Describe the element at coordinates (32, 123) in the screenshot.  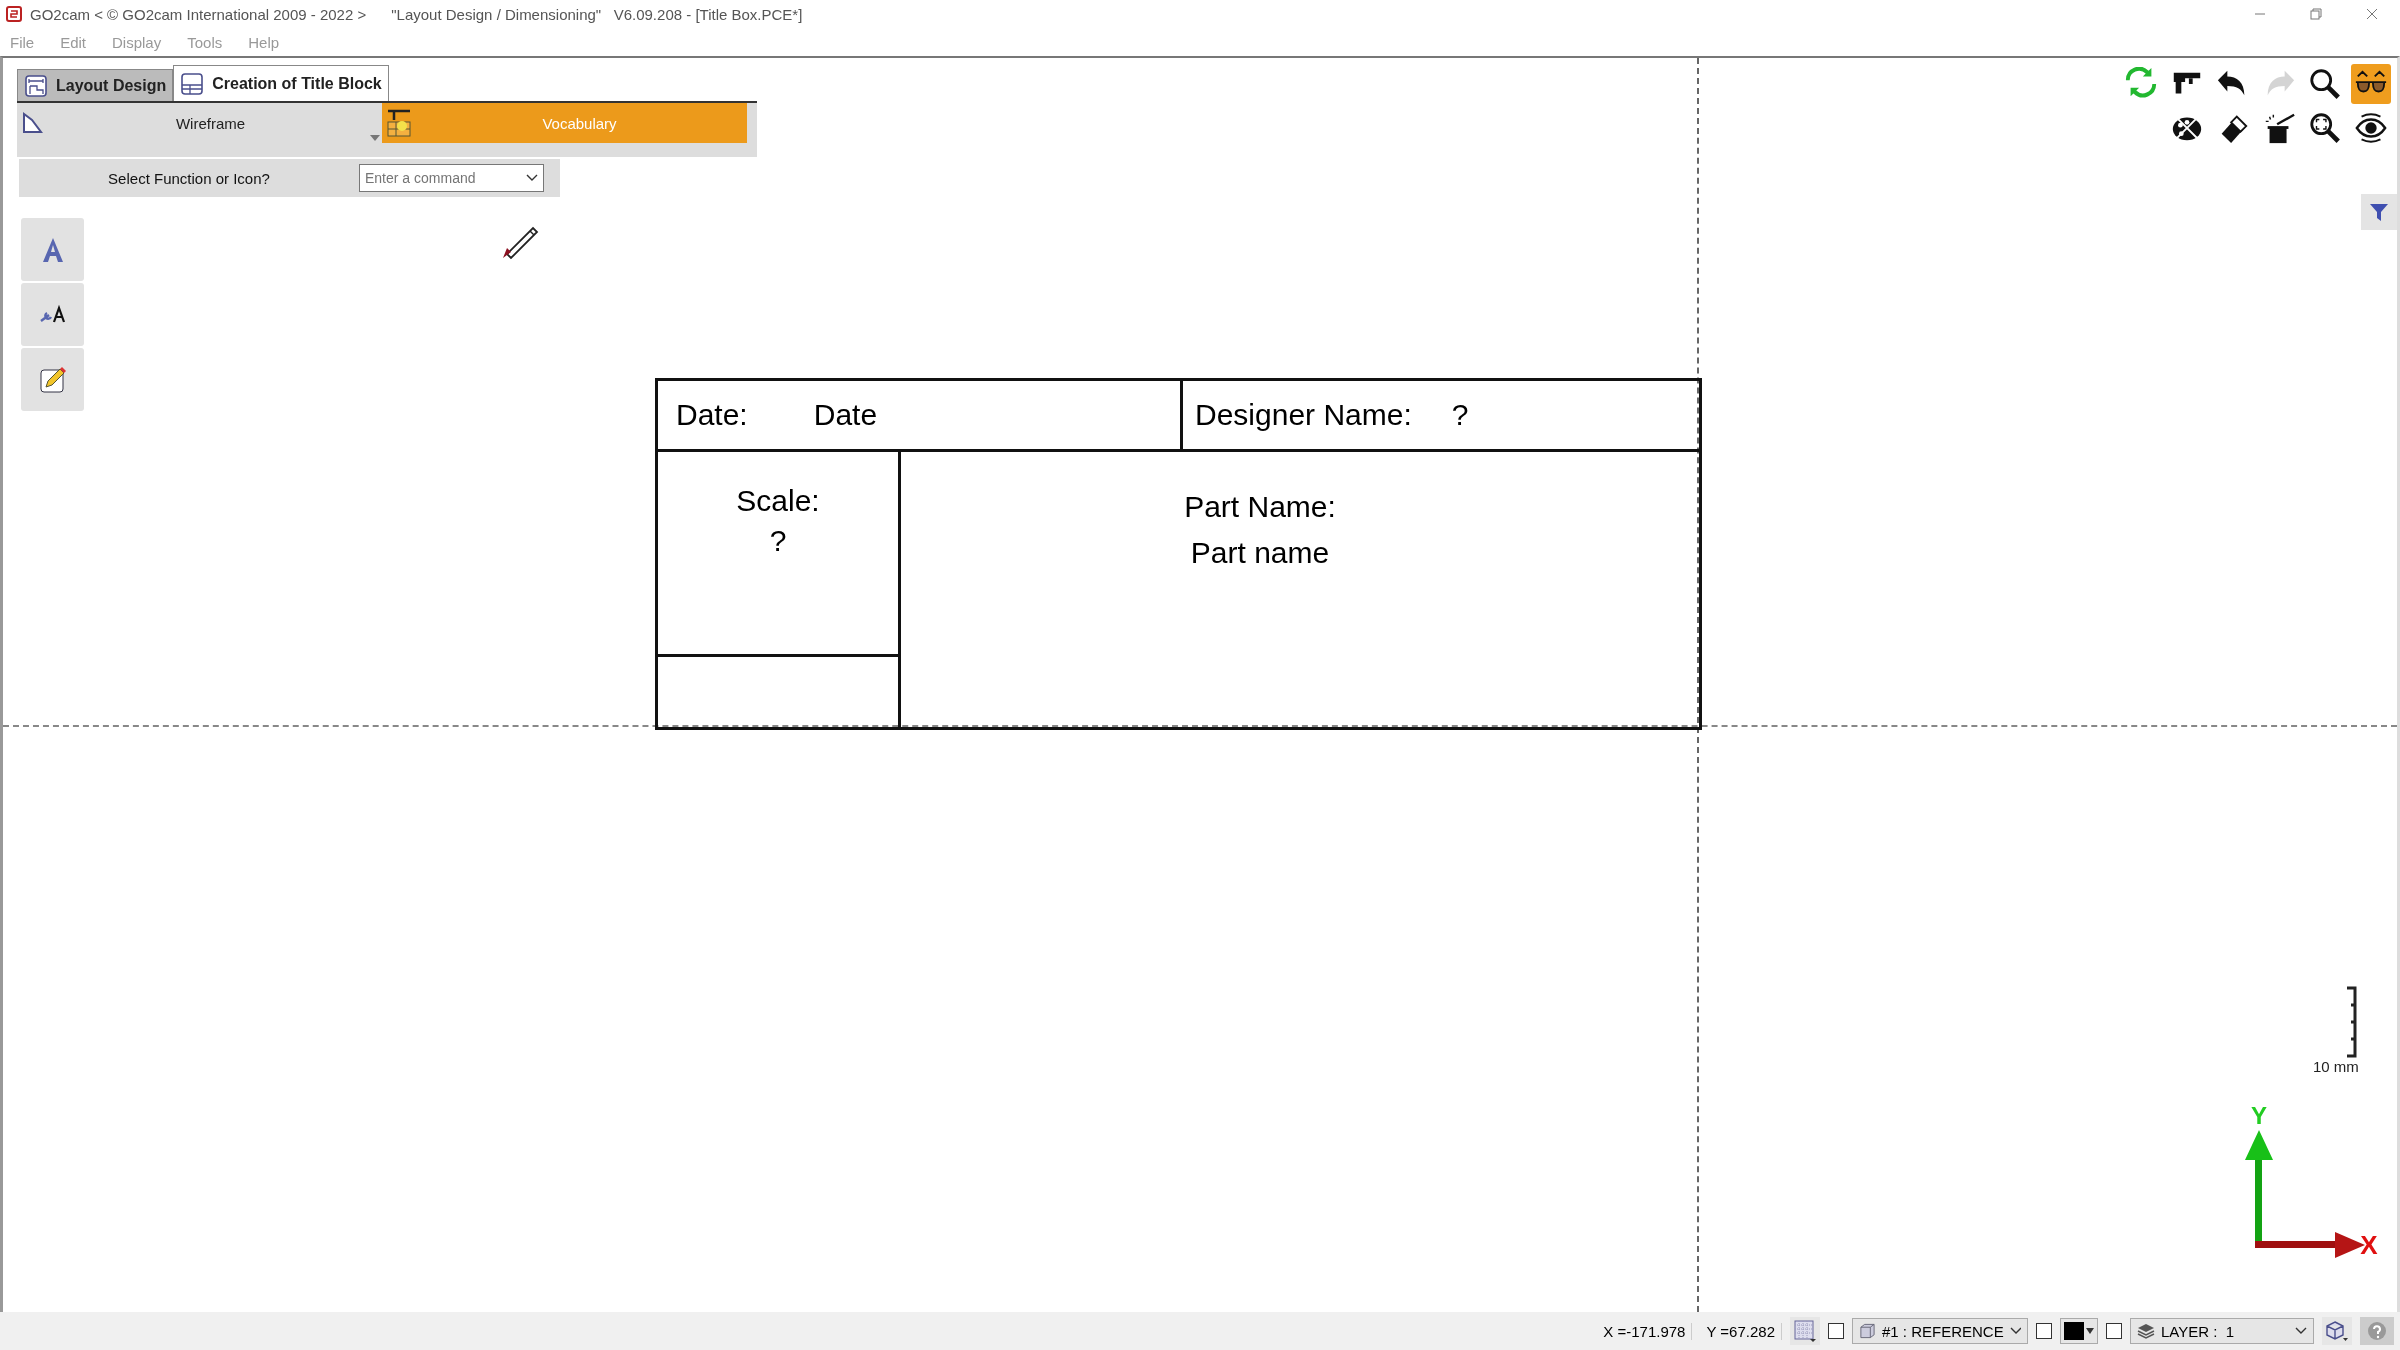
I see `wireframe-icon` at that location.